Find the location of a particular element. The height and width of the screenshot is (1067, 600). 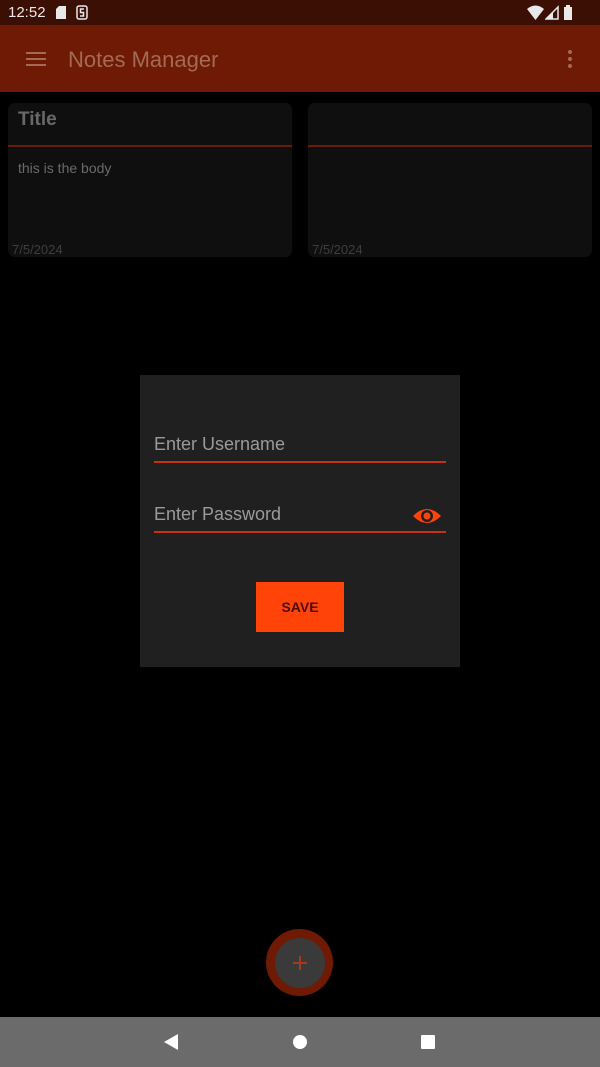

username-field is located at coordinates (300, 444).